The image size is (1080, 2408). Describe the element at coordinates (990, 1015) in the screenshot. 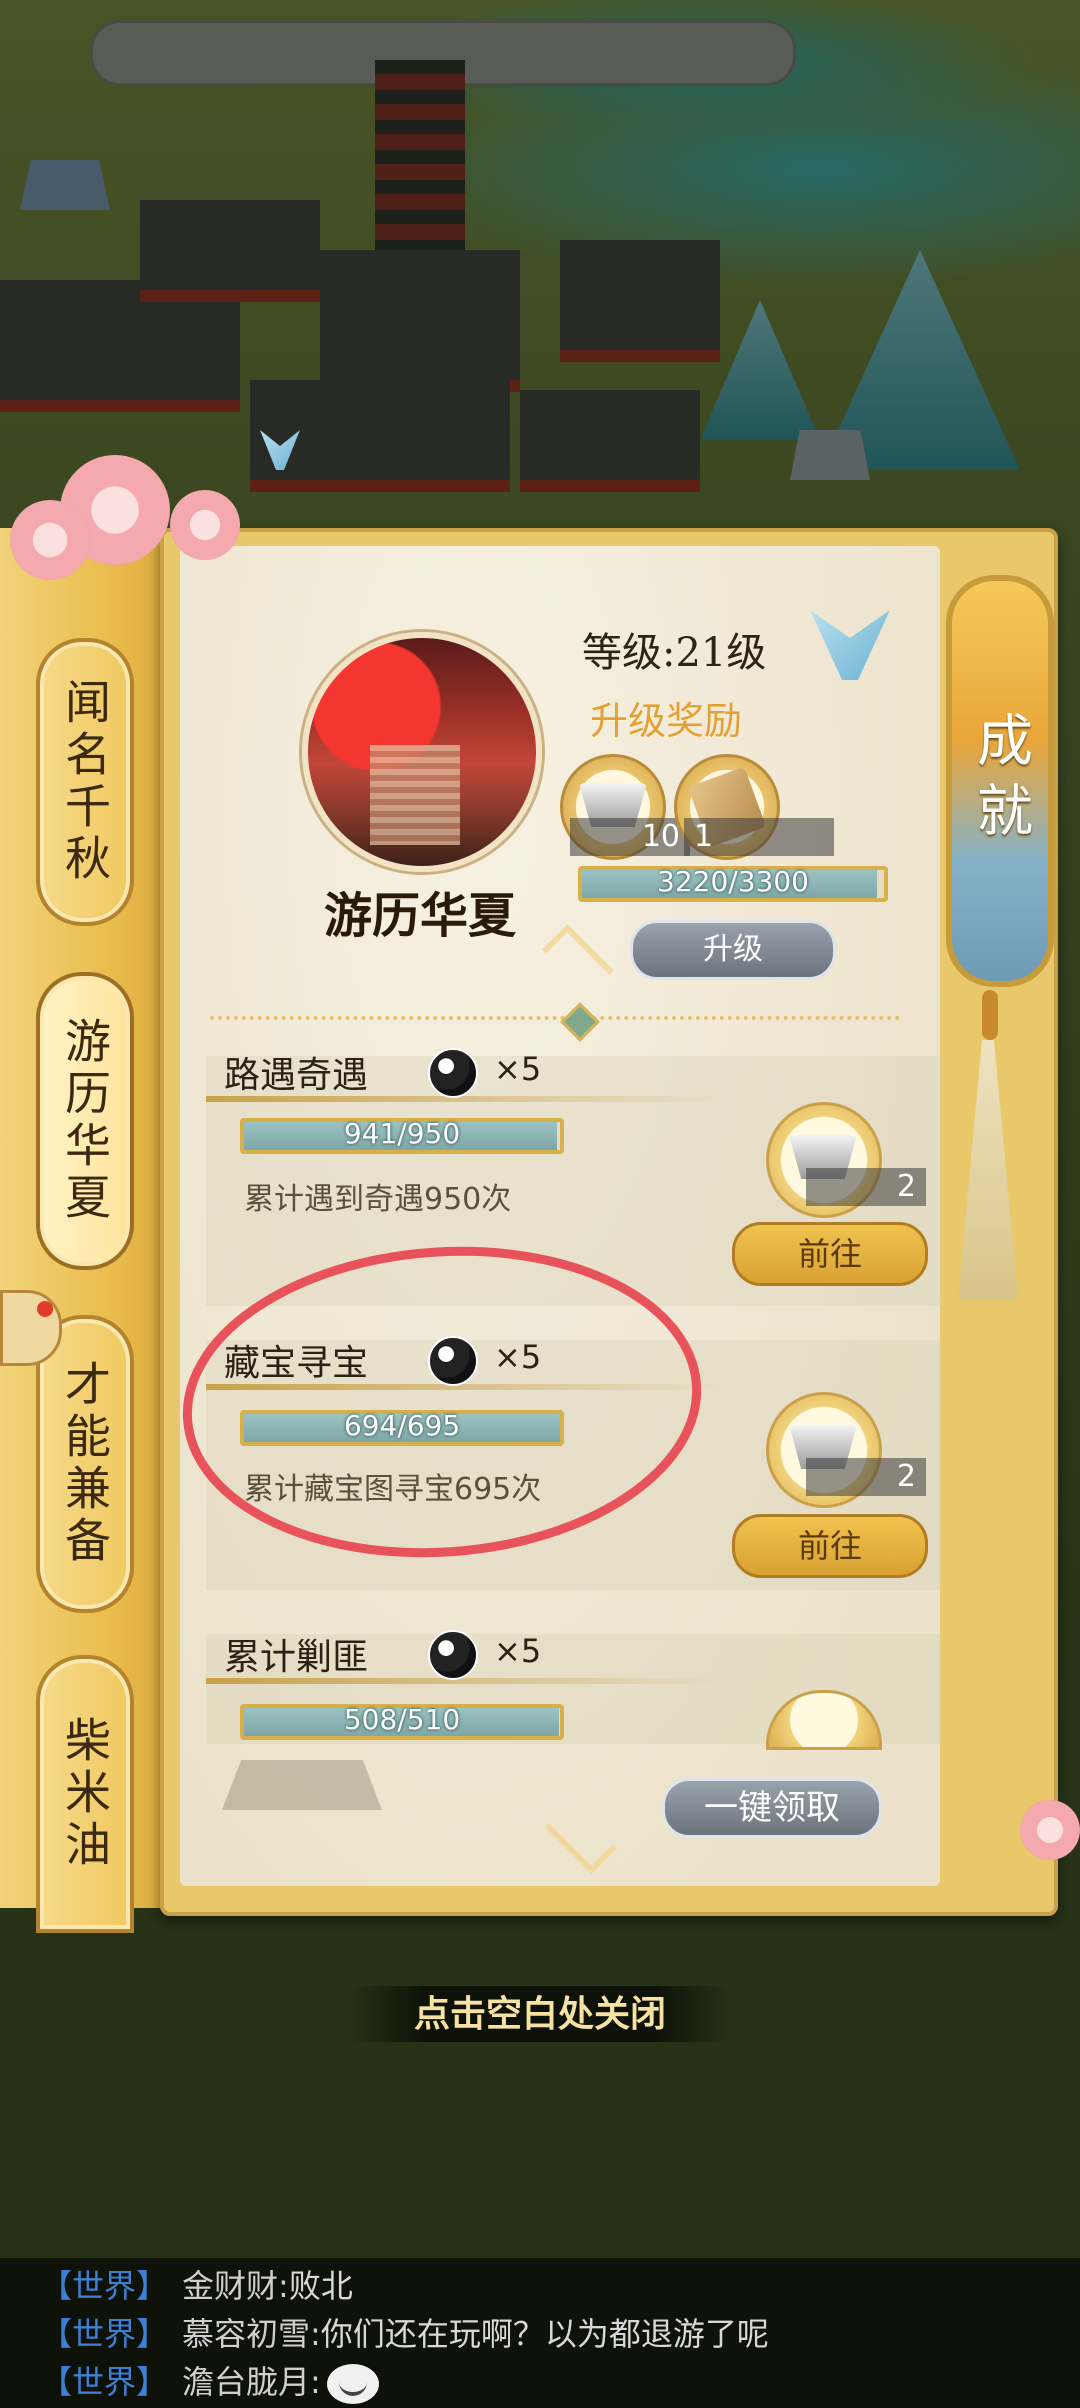

I see `tassel-knot` at that location.